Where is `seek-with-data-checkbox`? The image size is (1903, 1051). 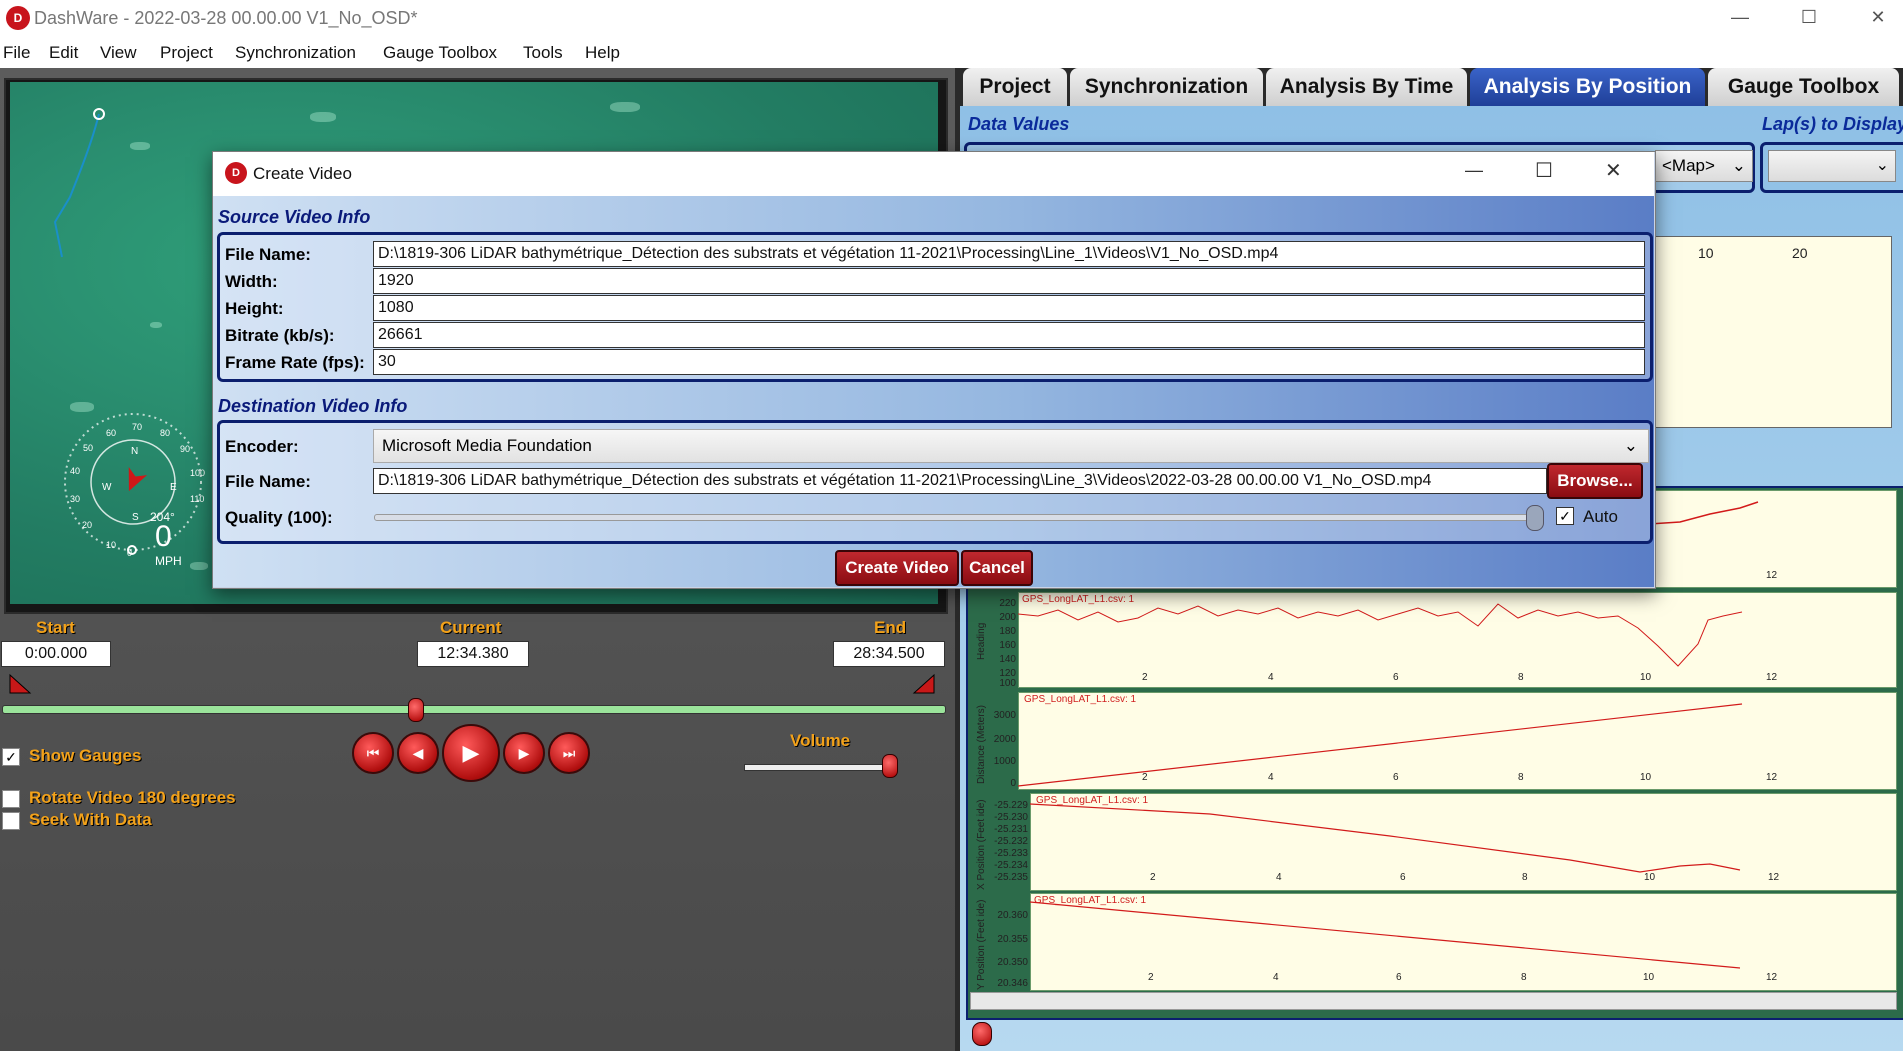 seek-with-data-checkbox is located at coordinates (11, 821).